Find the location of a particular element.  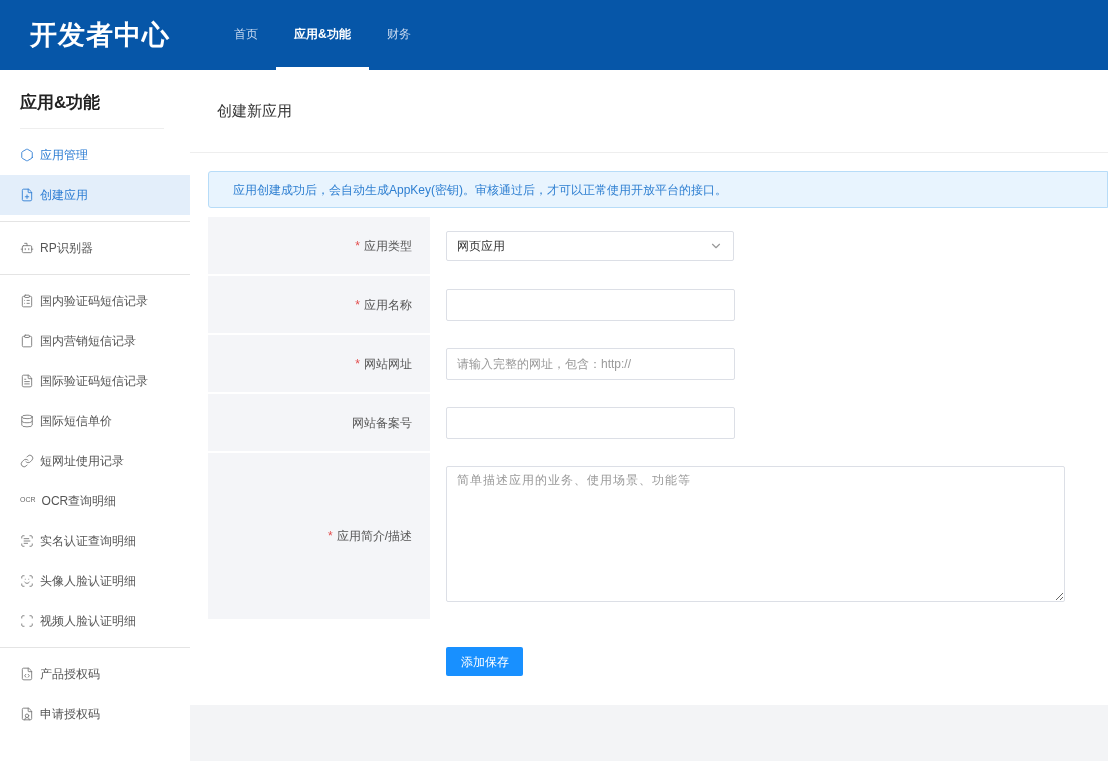

sidebar-item: 国际验证码短信记录 is located at coordinates (95, 380).